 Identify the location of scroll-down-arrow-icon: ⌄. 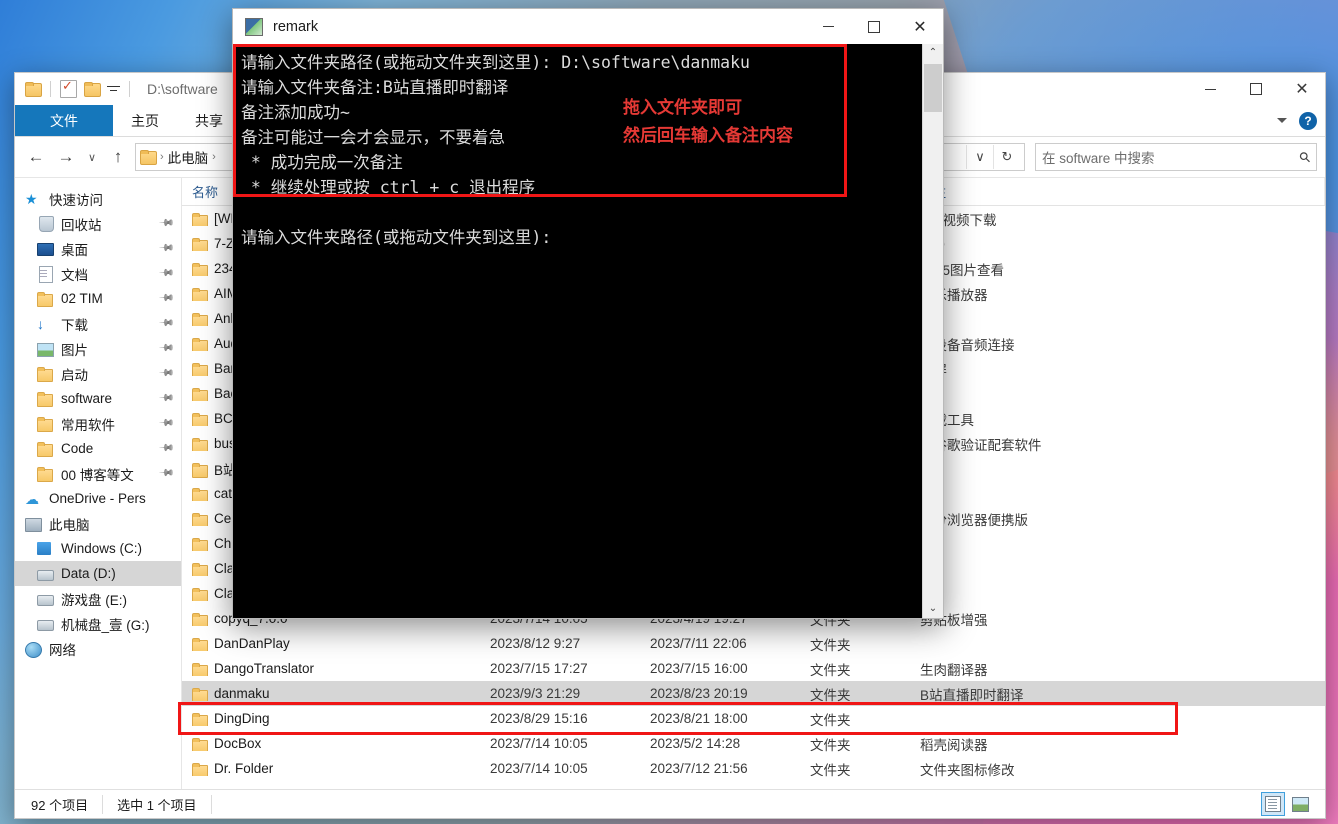
(933, 609).